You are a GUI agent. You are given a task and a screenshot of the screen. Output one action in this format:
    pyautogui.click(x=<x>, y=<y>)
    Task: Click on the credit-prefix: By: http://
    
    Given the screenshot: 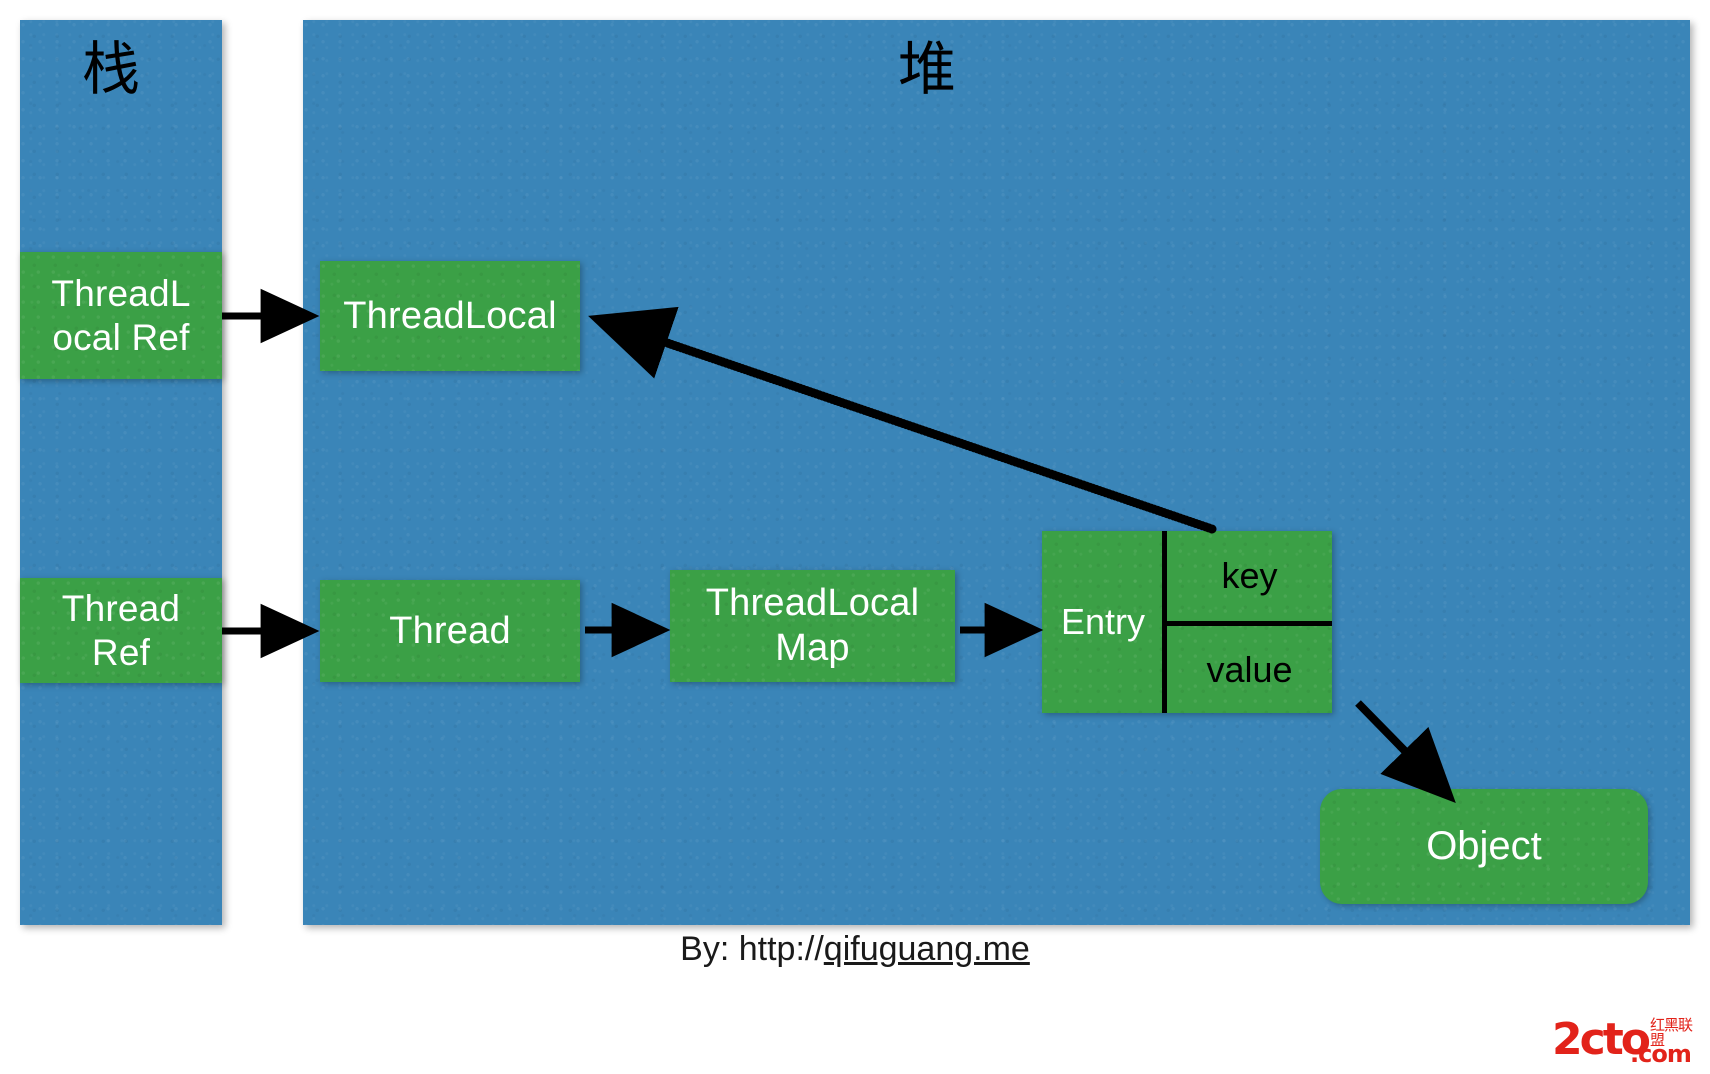 What is the action you would take?
    pyautogui.click(x=752, y=949)
    